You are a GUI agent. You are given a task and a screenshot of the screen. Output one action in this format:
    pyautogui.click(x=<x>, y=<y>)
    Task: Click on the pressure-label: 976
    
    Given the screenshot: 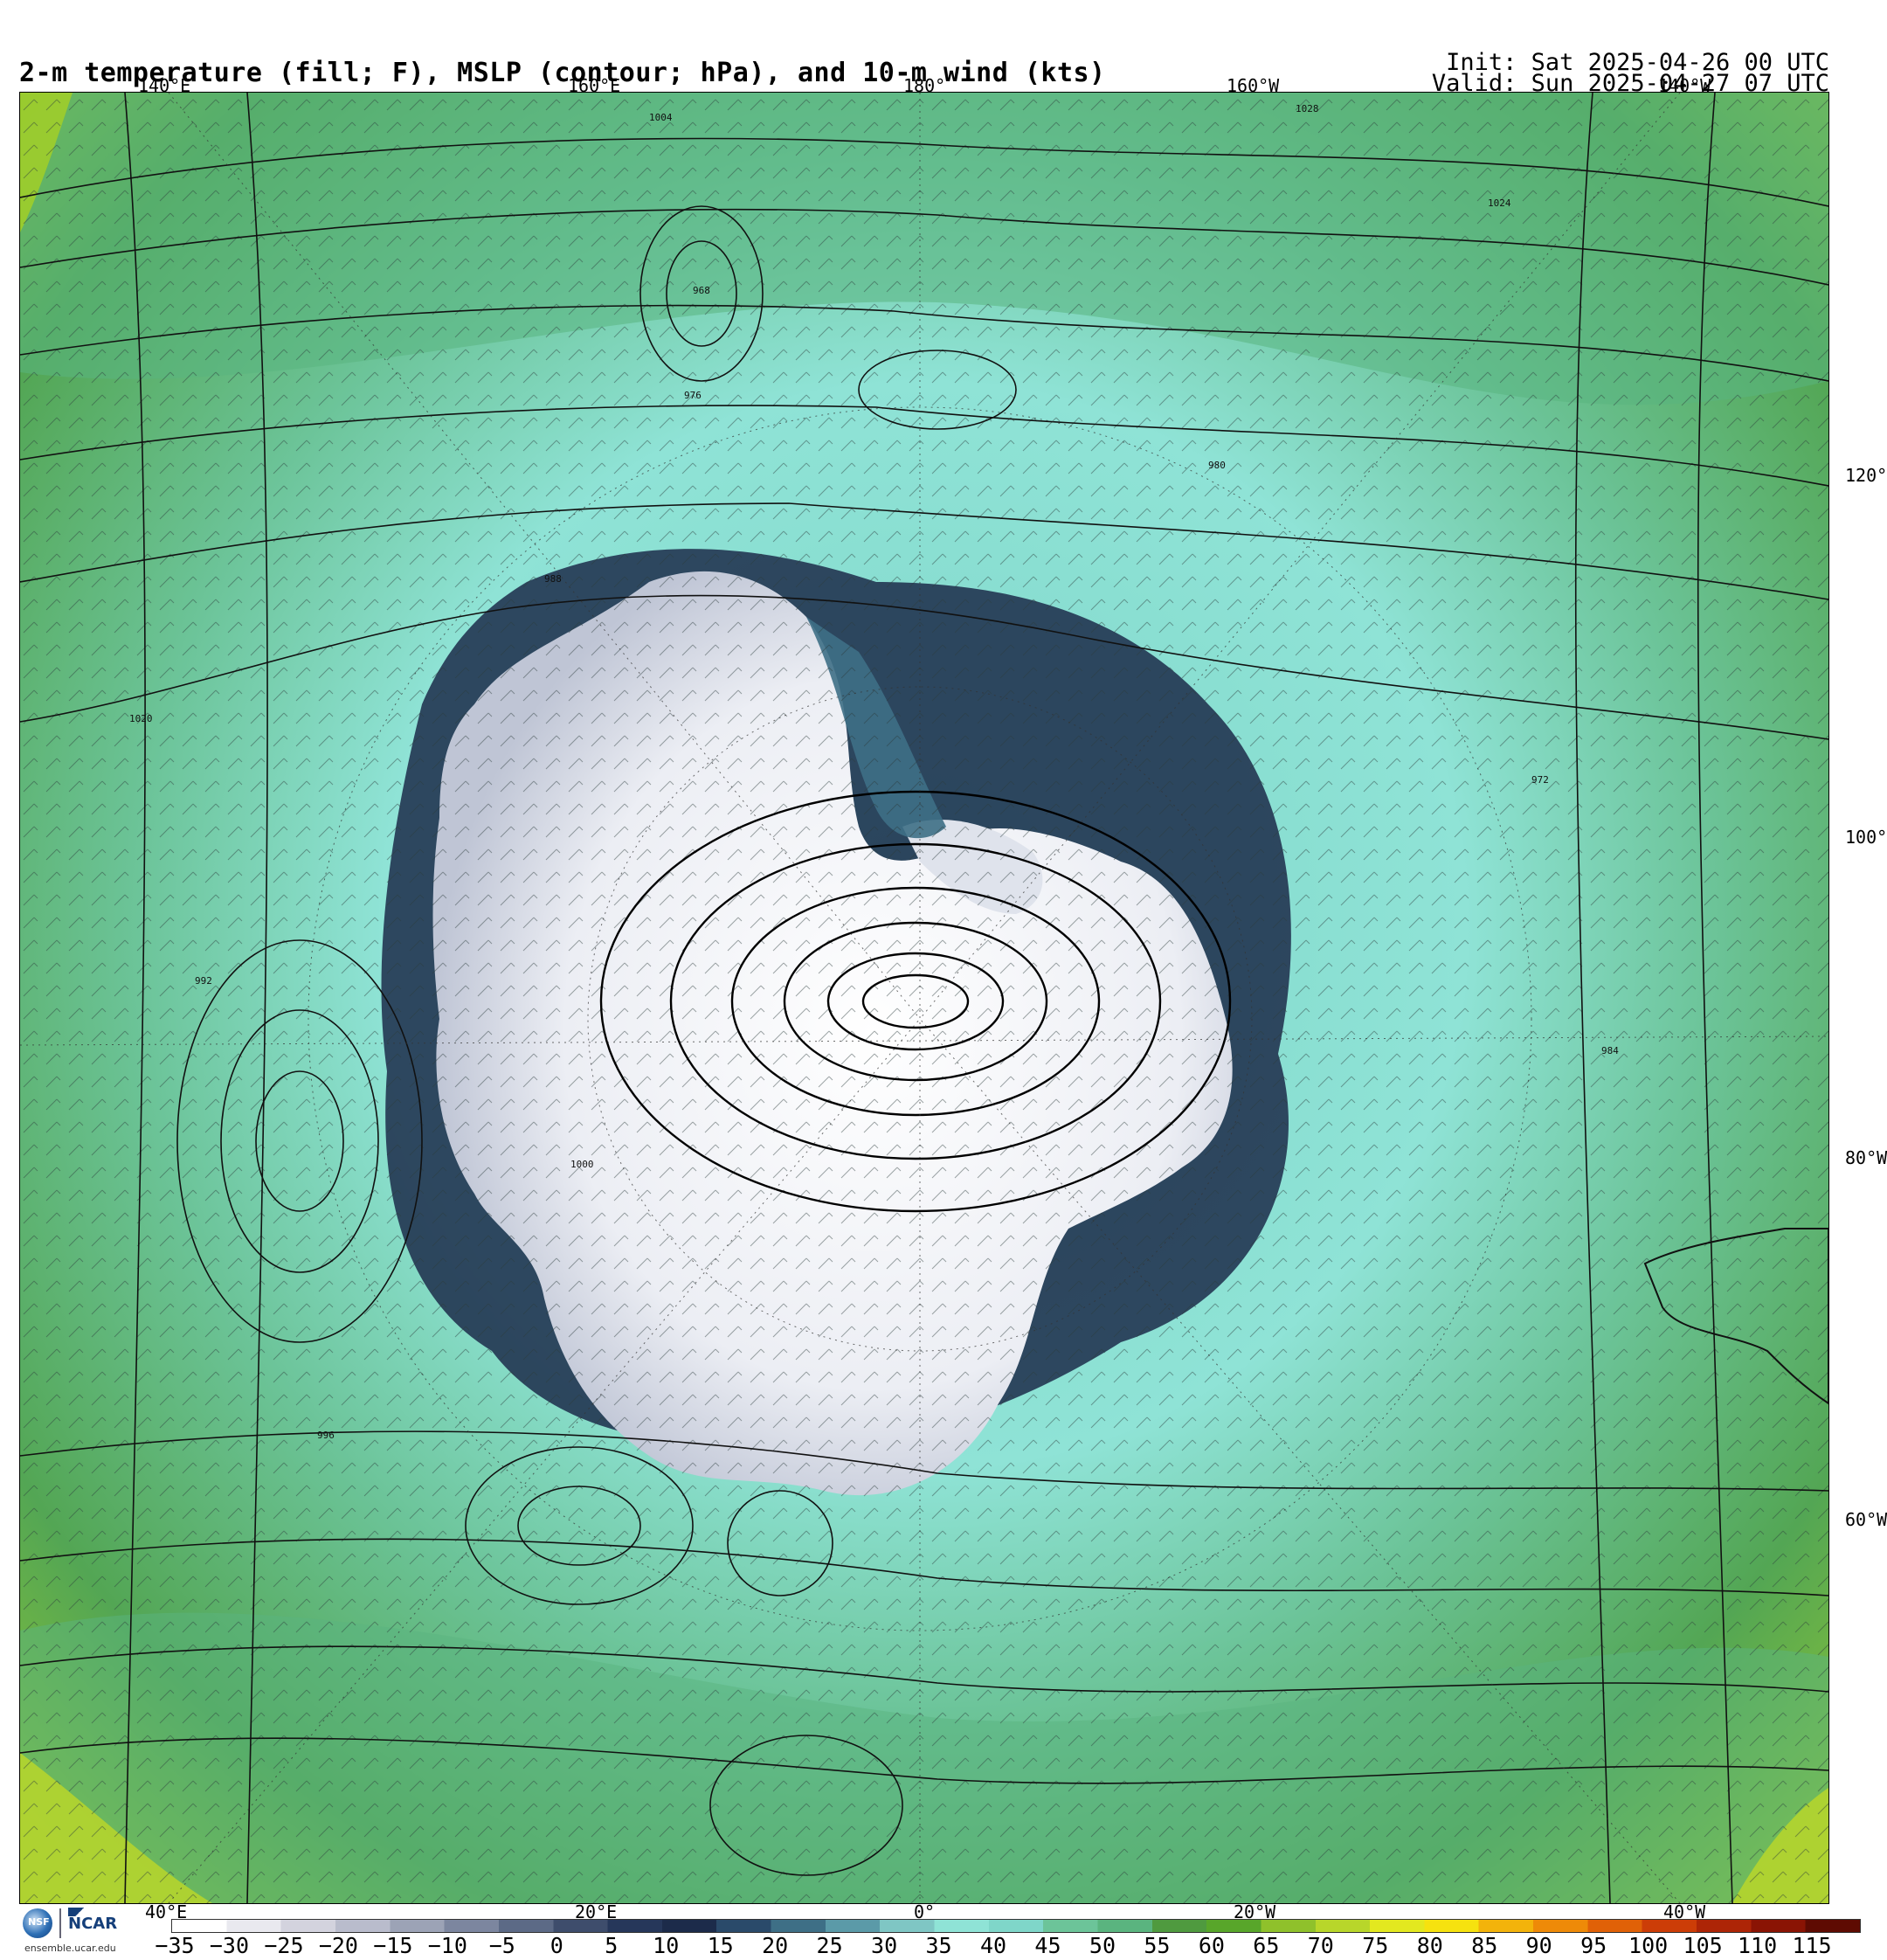 What is the action you would take?
    pyautogui.click(x=693, y=395)
    